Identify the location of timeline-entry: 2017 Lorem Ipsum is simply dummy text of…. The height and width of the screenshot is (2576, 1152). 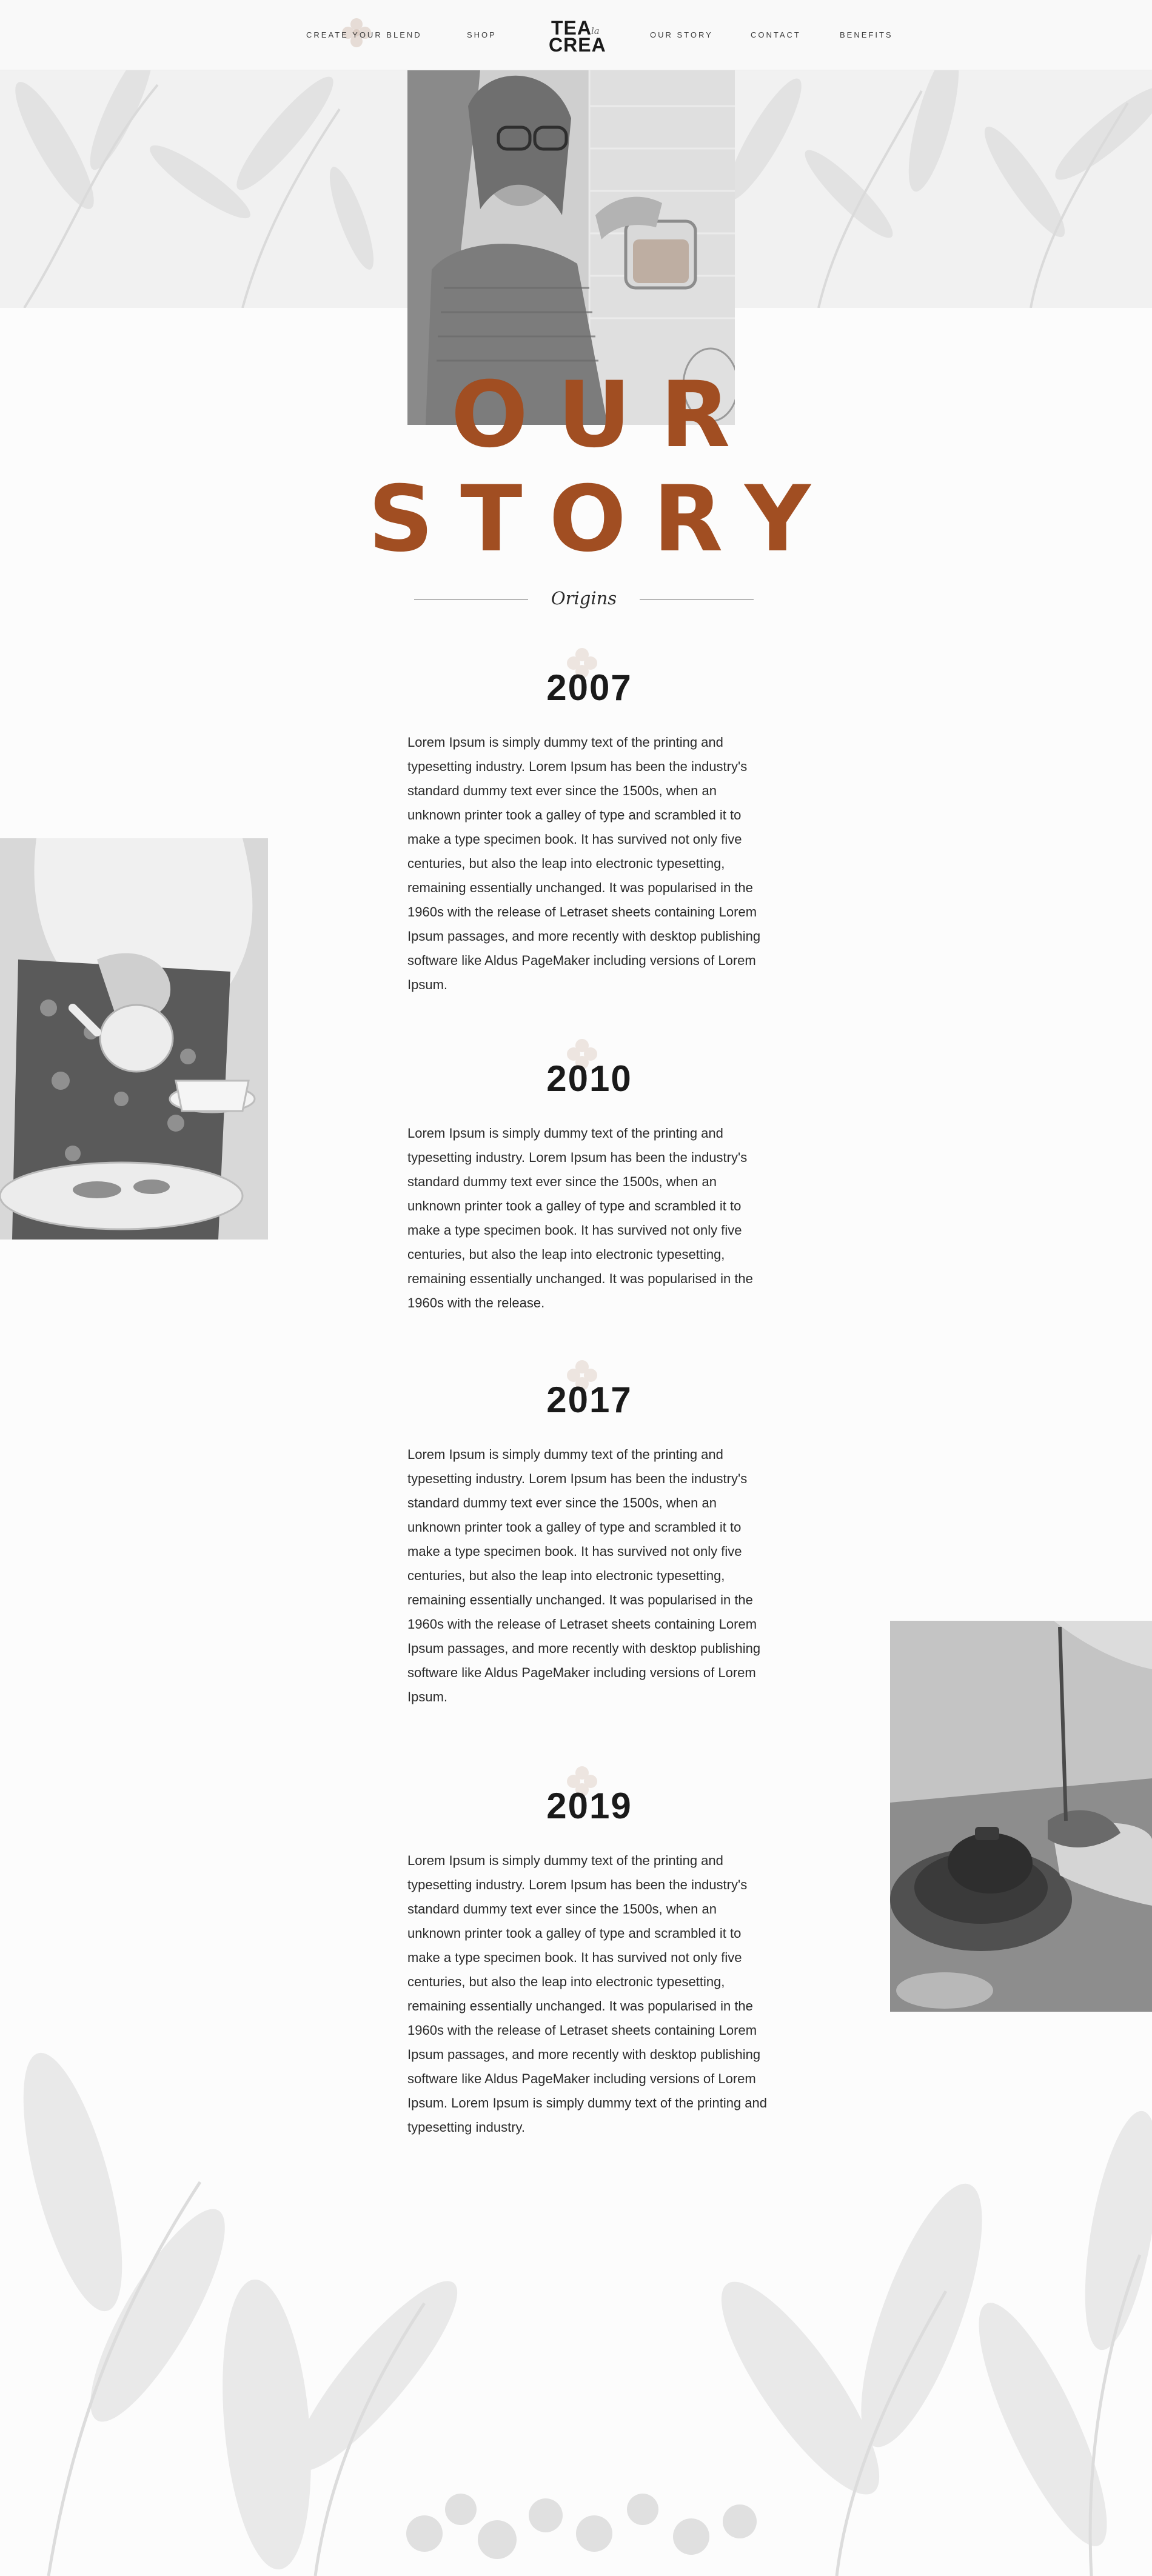
(589, 1534).